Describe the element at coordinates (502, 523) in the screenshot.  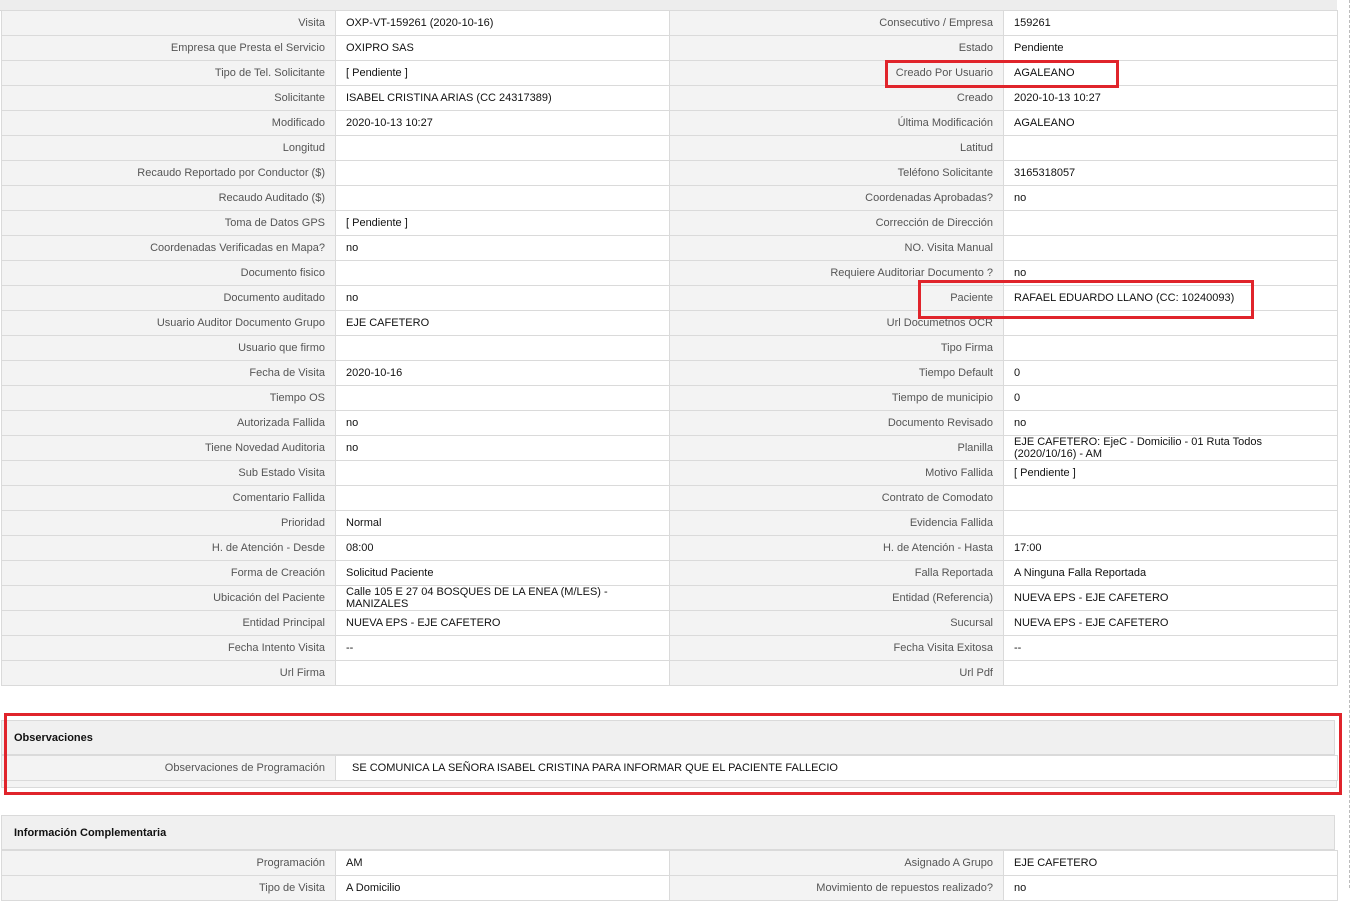
I see `field-value: Normal` at that location.